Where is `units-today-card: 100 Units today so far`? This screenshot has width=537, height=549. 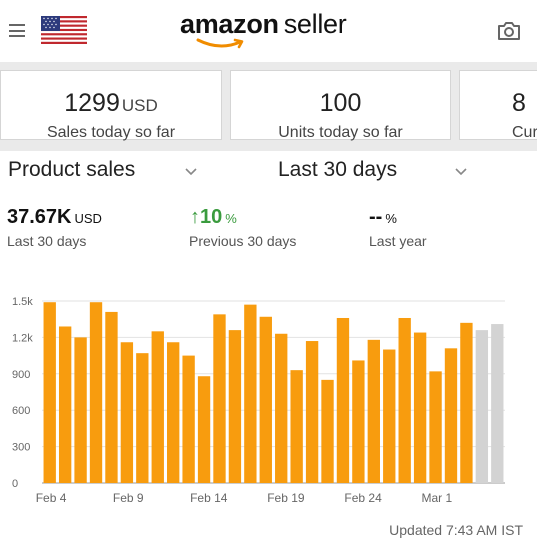 units-today-card: 100 Units today so far is located at coordinates (340, 105).